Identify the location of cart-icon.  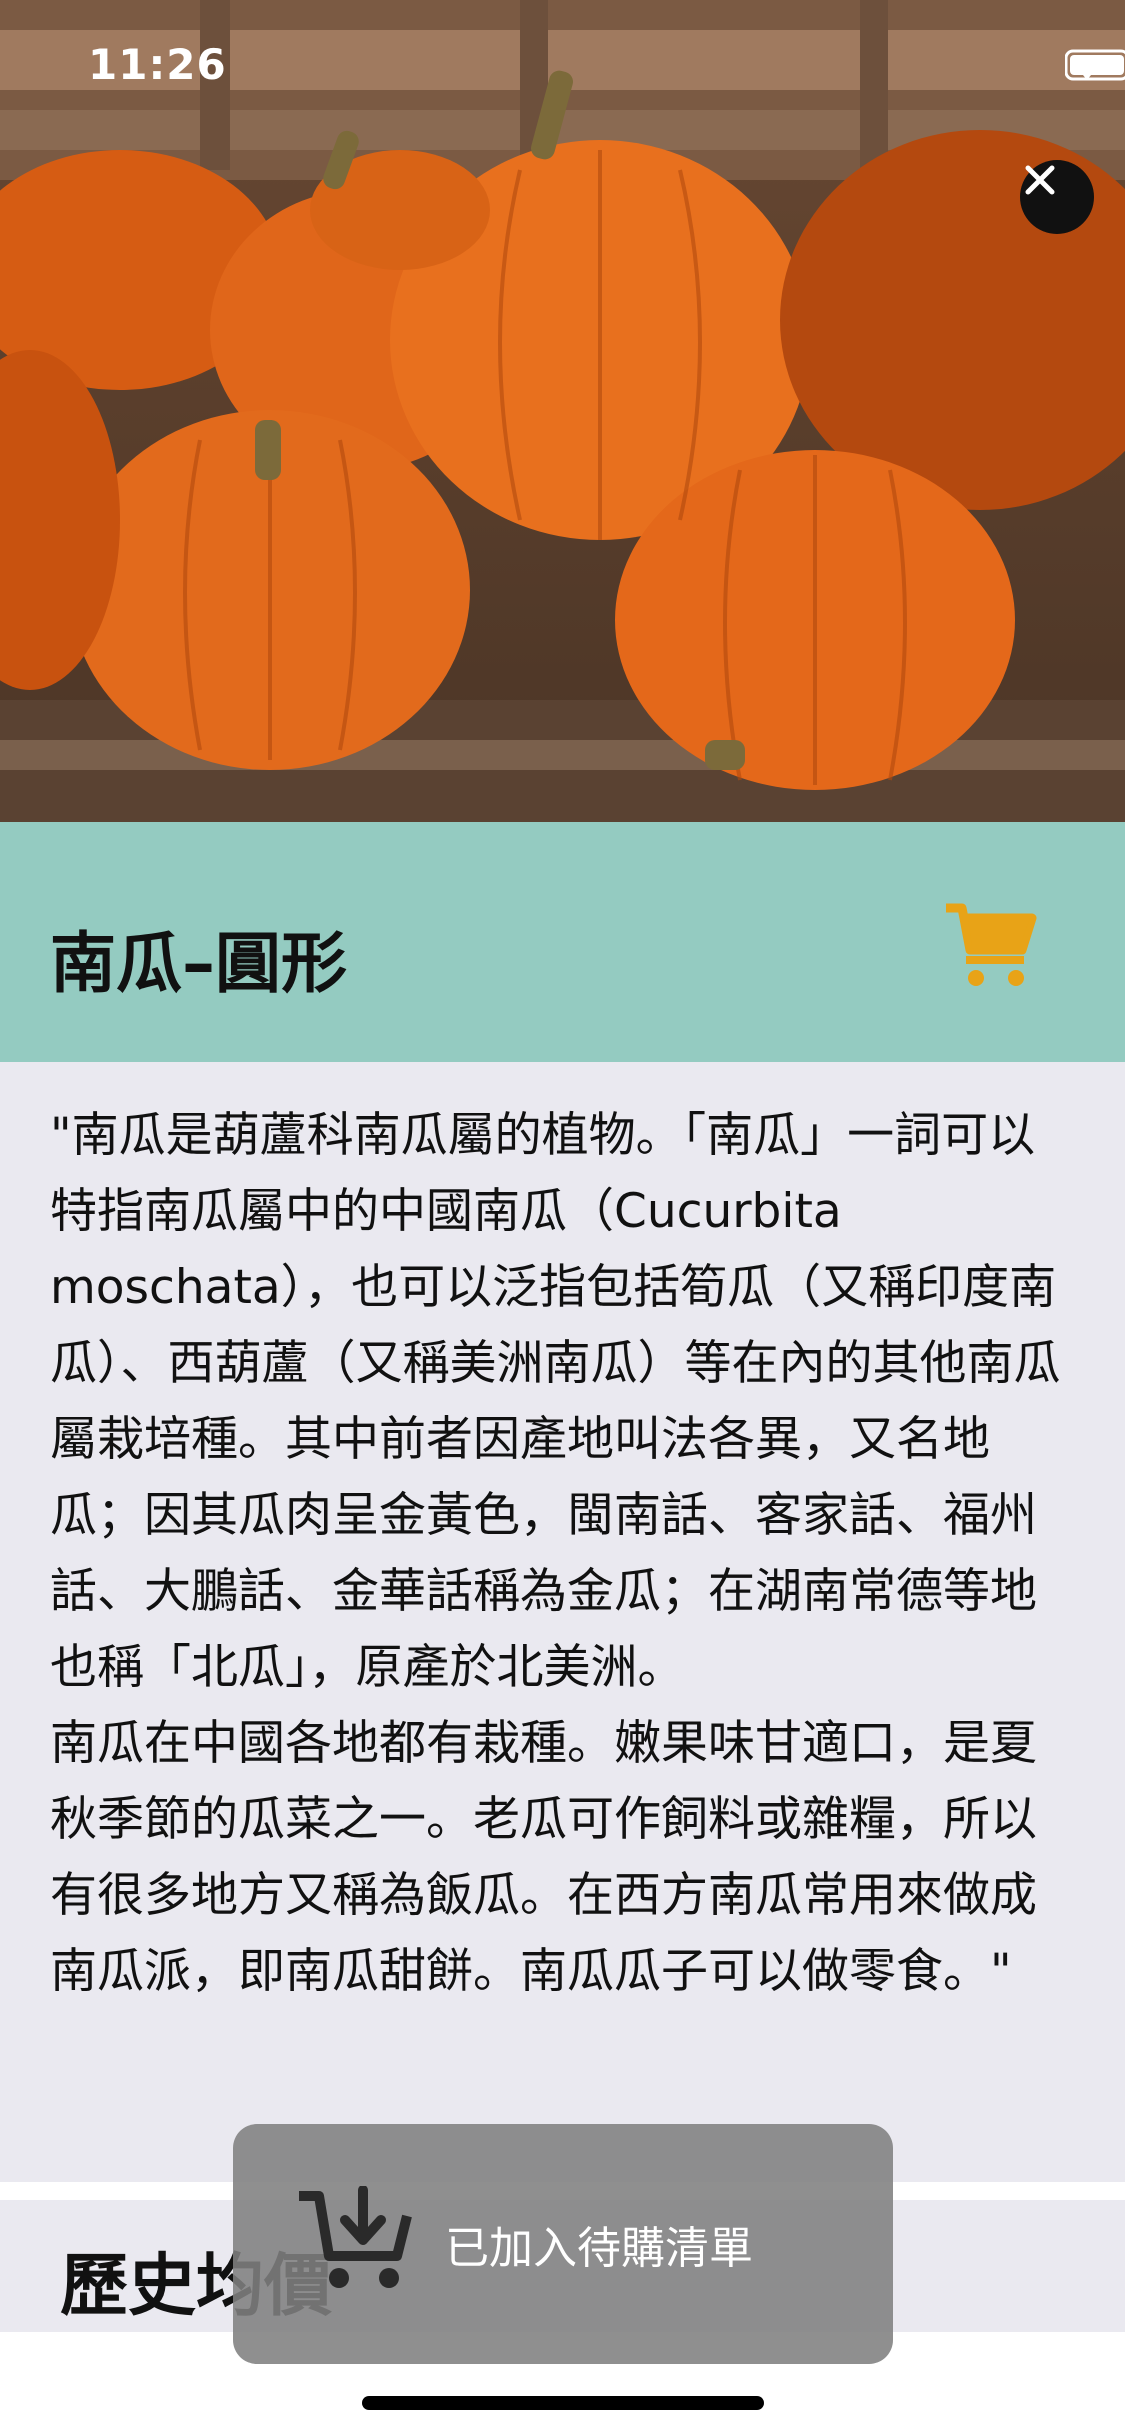
(991, 944).